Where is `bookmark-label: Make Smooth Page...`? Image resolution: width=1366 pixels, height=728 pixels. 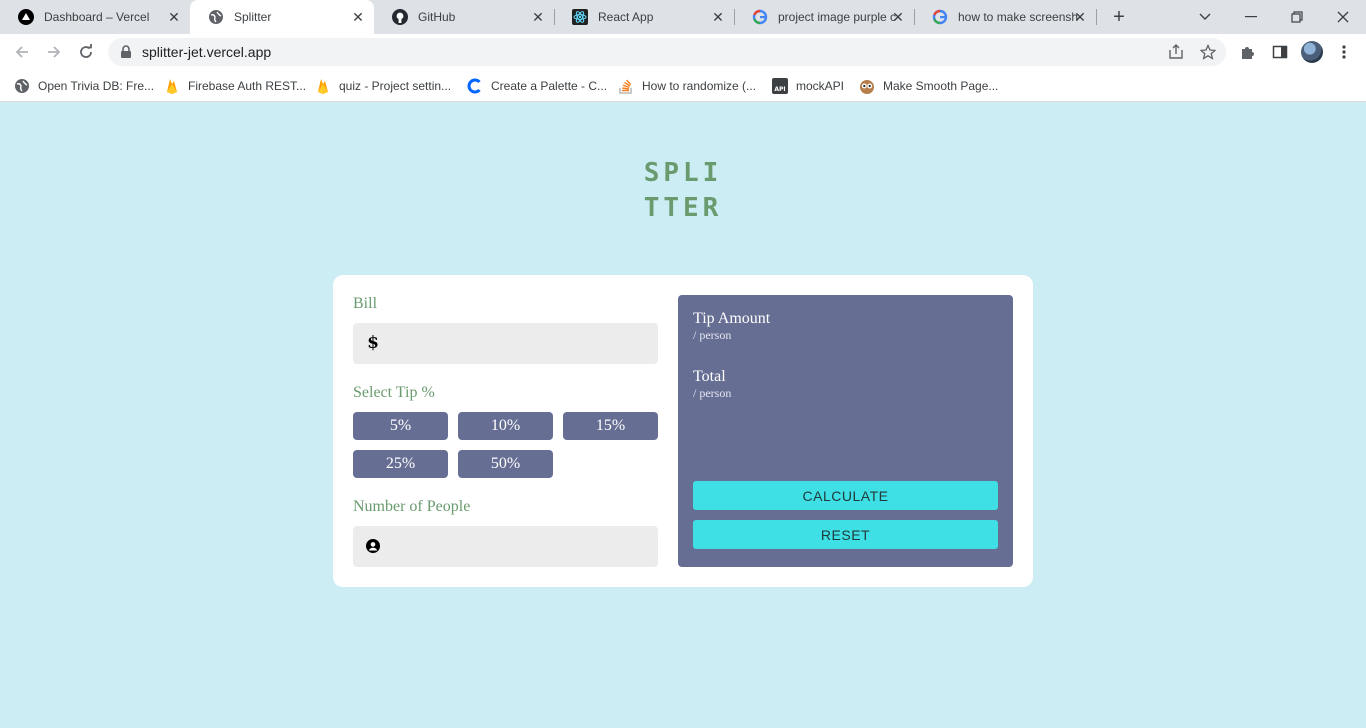 bookmark-label: Make Smooth Page... is located at coordinates (941, 86).